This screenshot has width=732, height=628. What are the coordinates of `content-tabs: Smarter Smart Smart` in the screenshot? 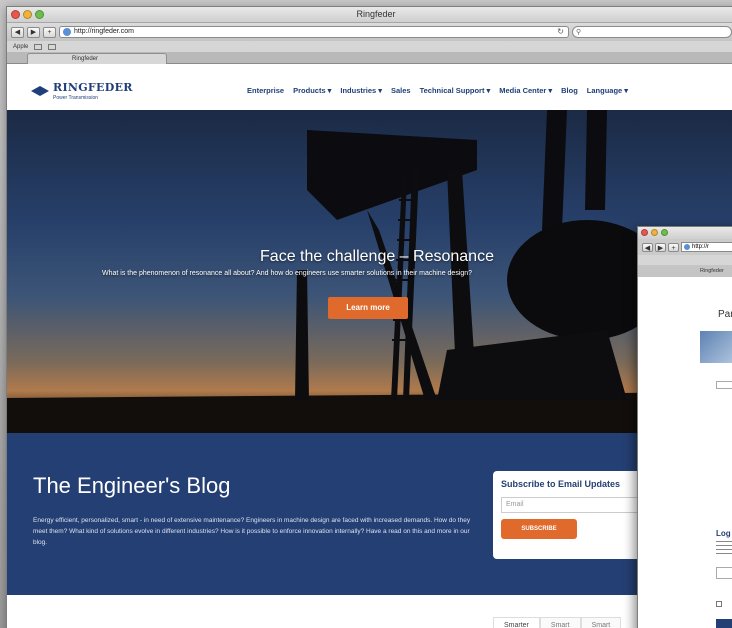 It's located at (557, 622).